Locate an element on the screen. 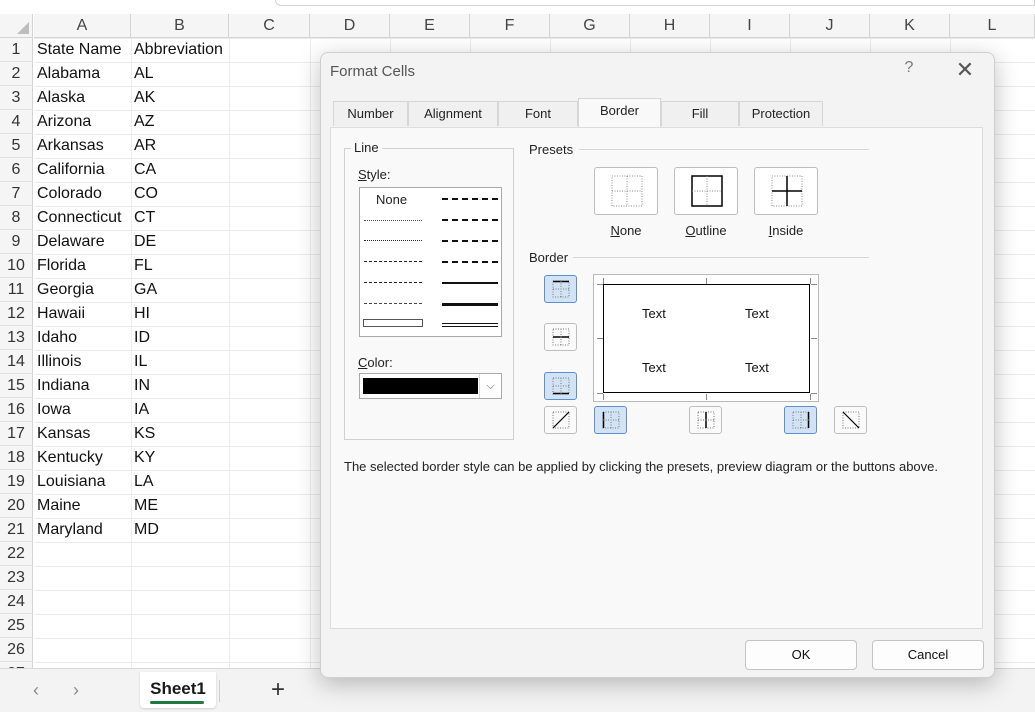 The height and width of the screenshot is (712, 1035). preset-none-button is located at coordinates (626, 191).